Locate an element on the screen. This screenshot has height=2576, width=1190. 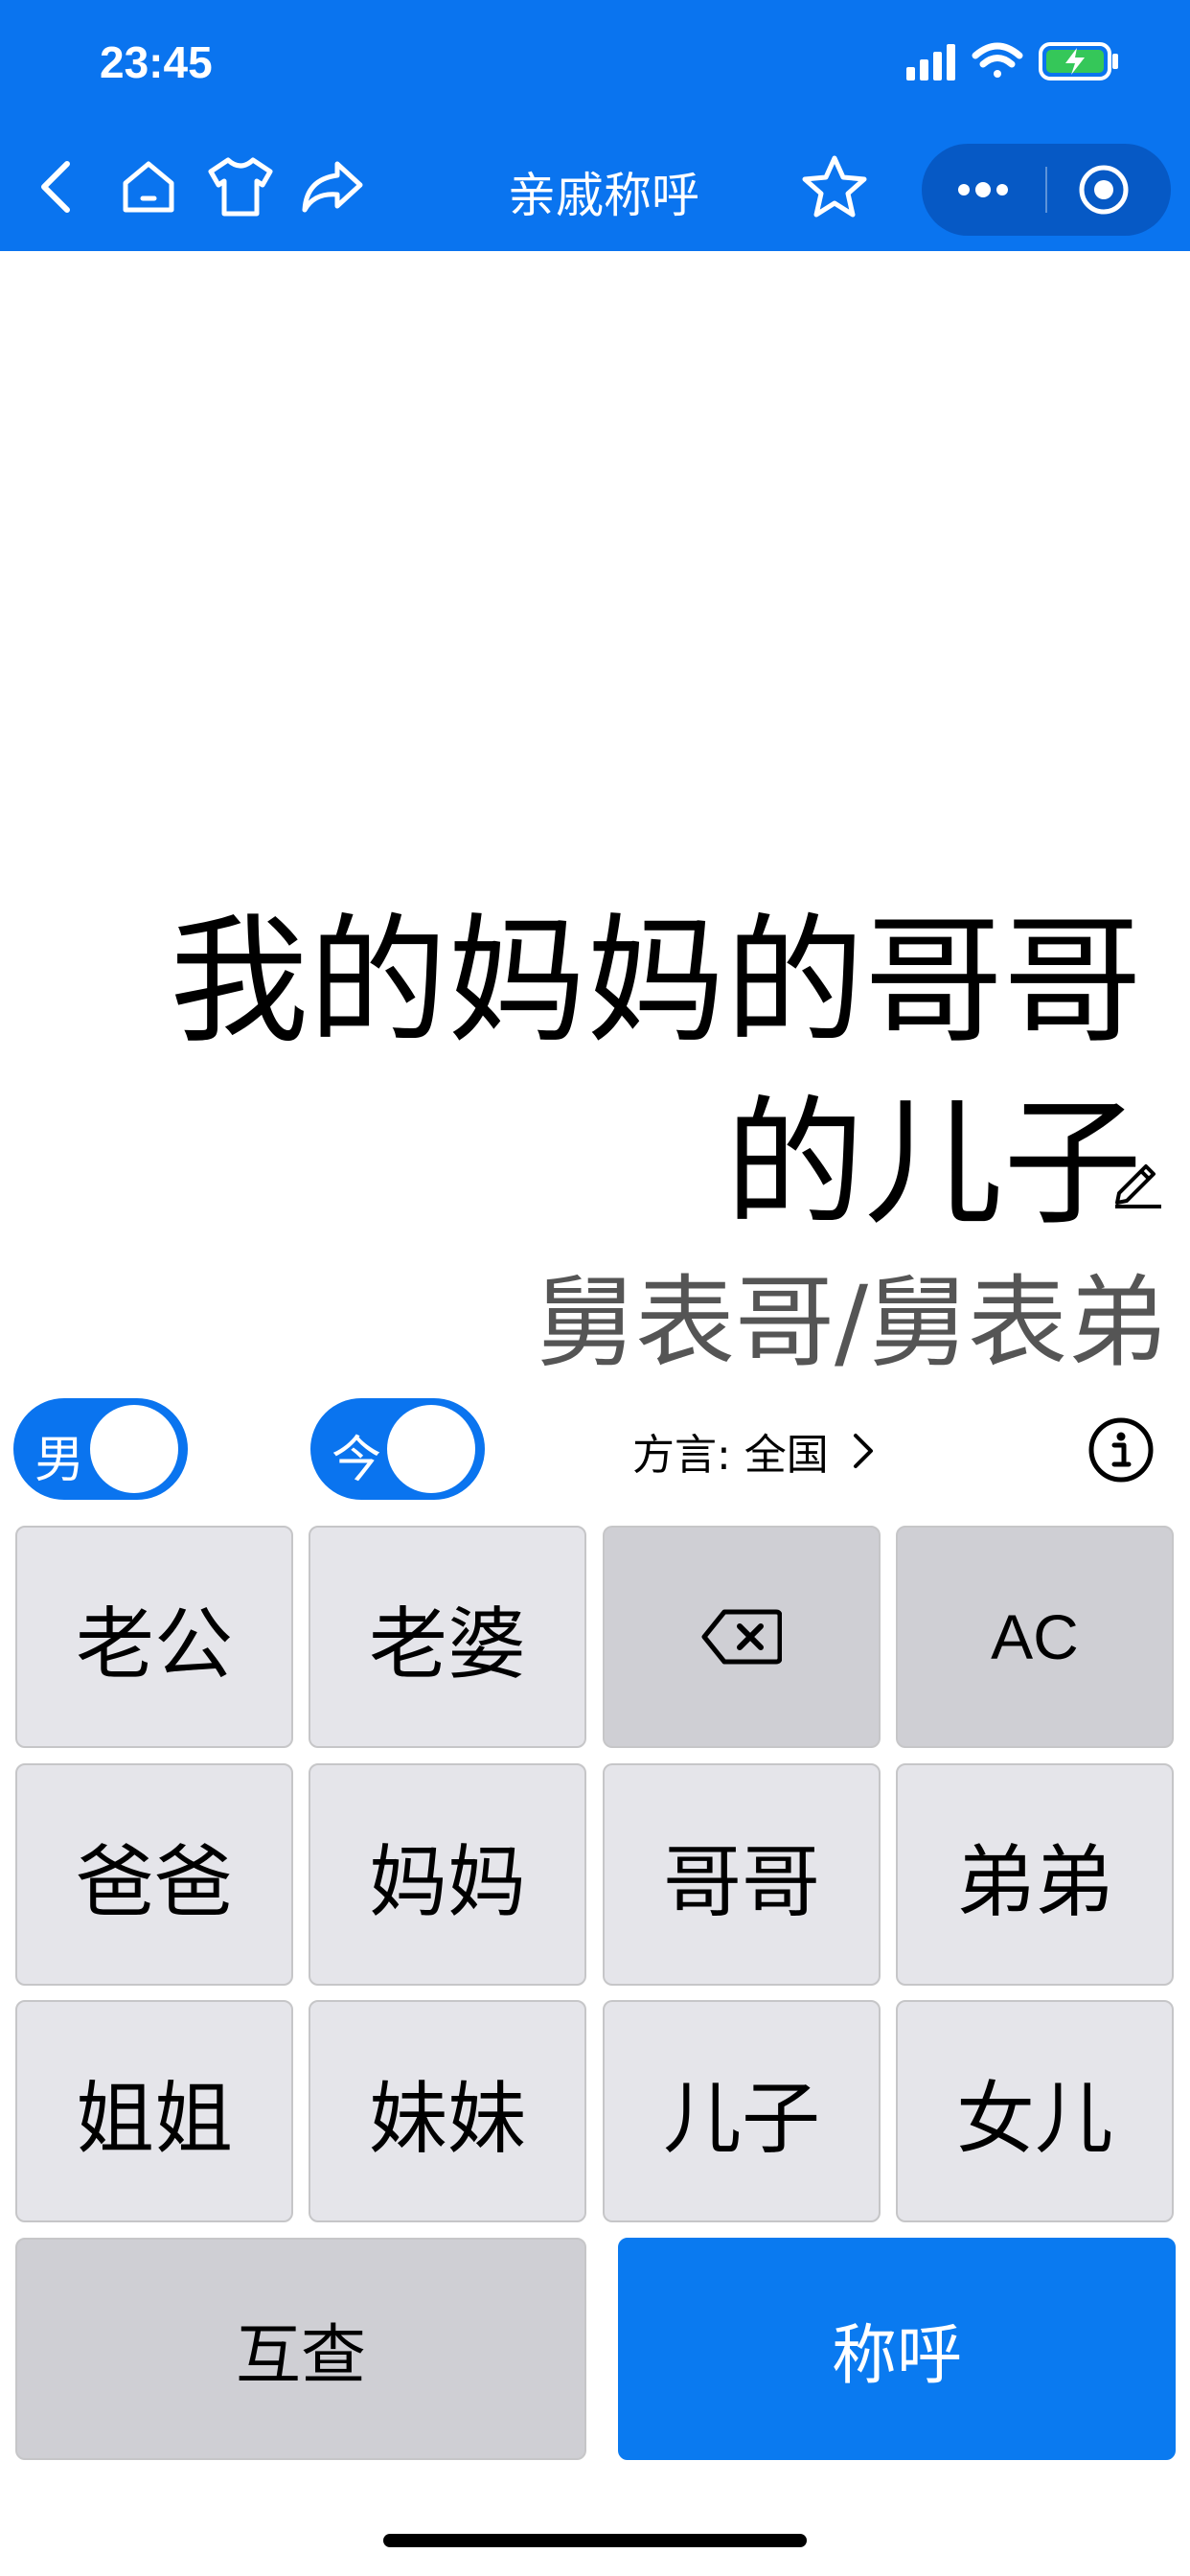
wifi-icon is located at coordinates (998, 60).